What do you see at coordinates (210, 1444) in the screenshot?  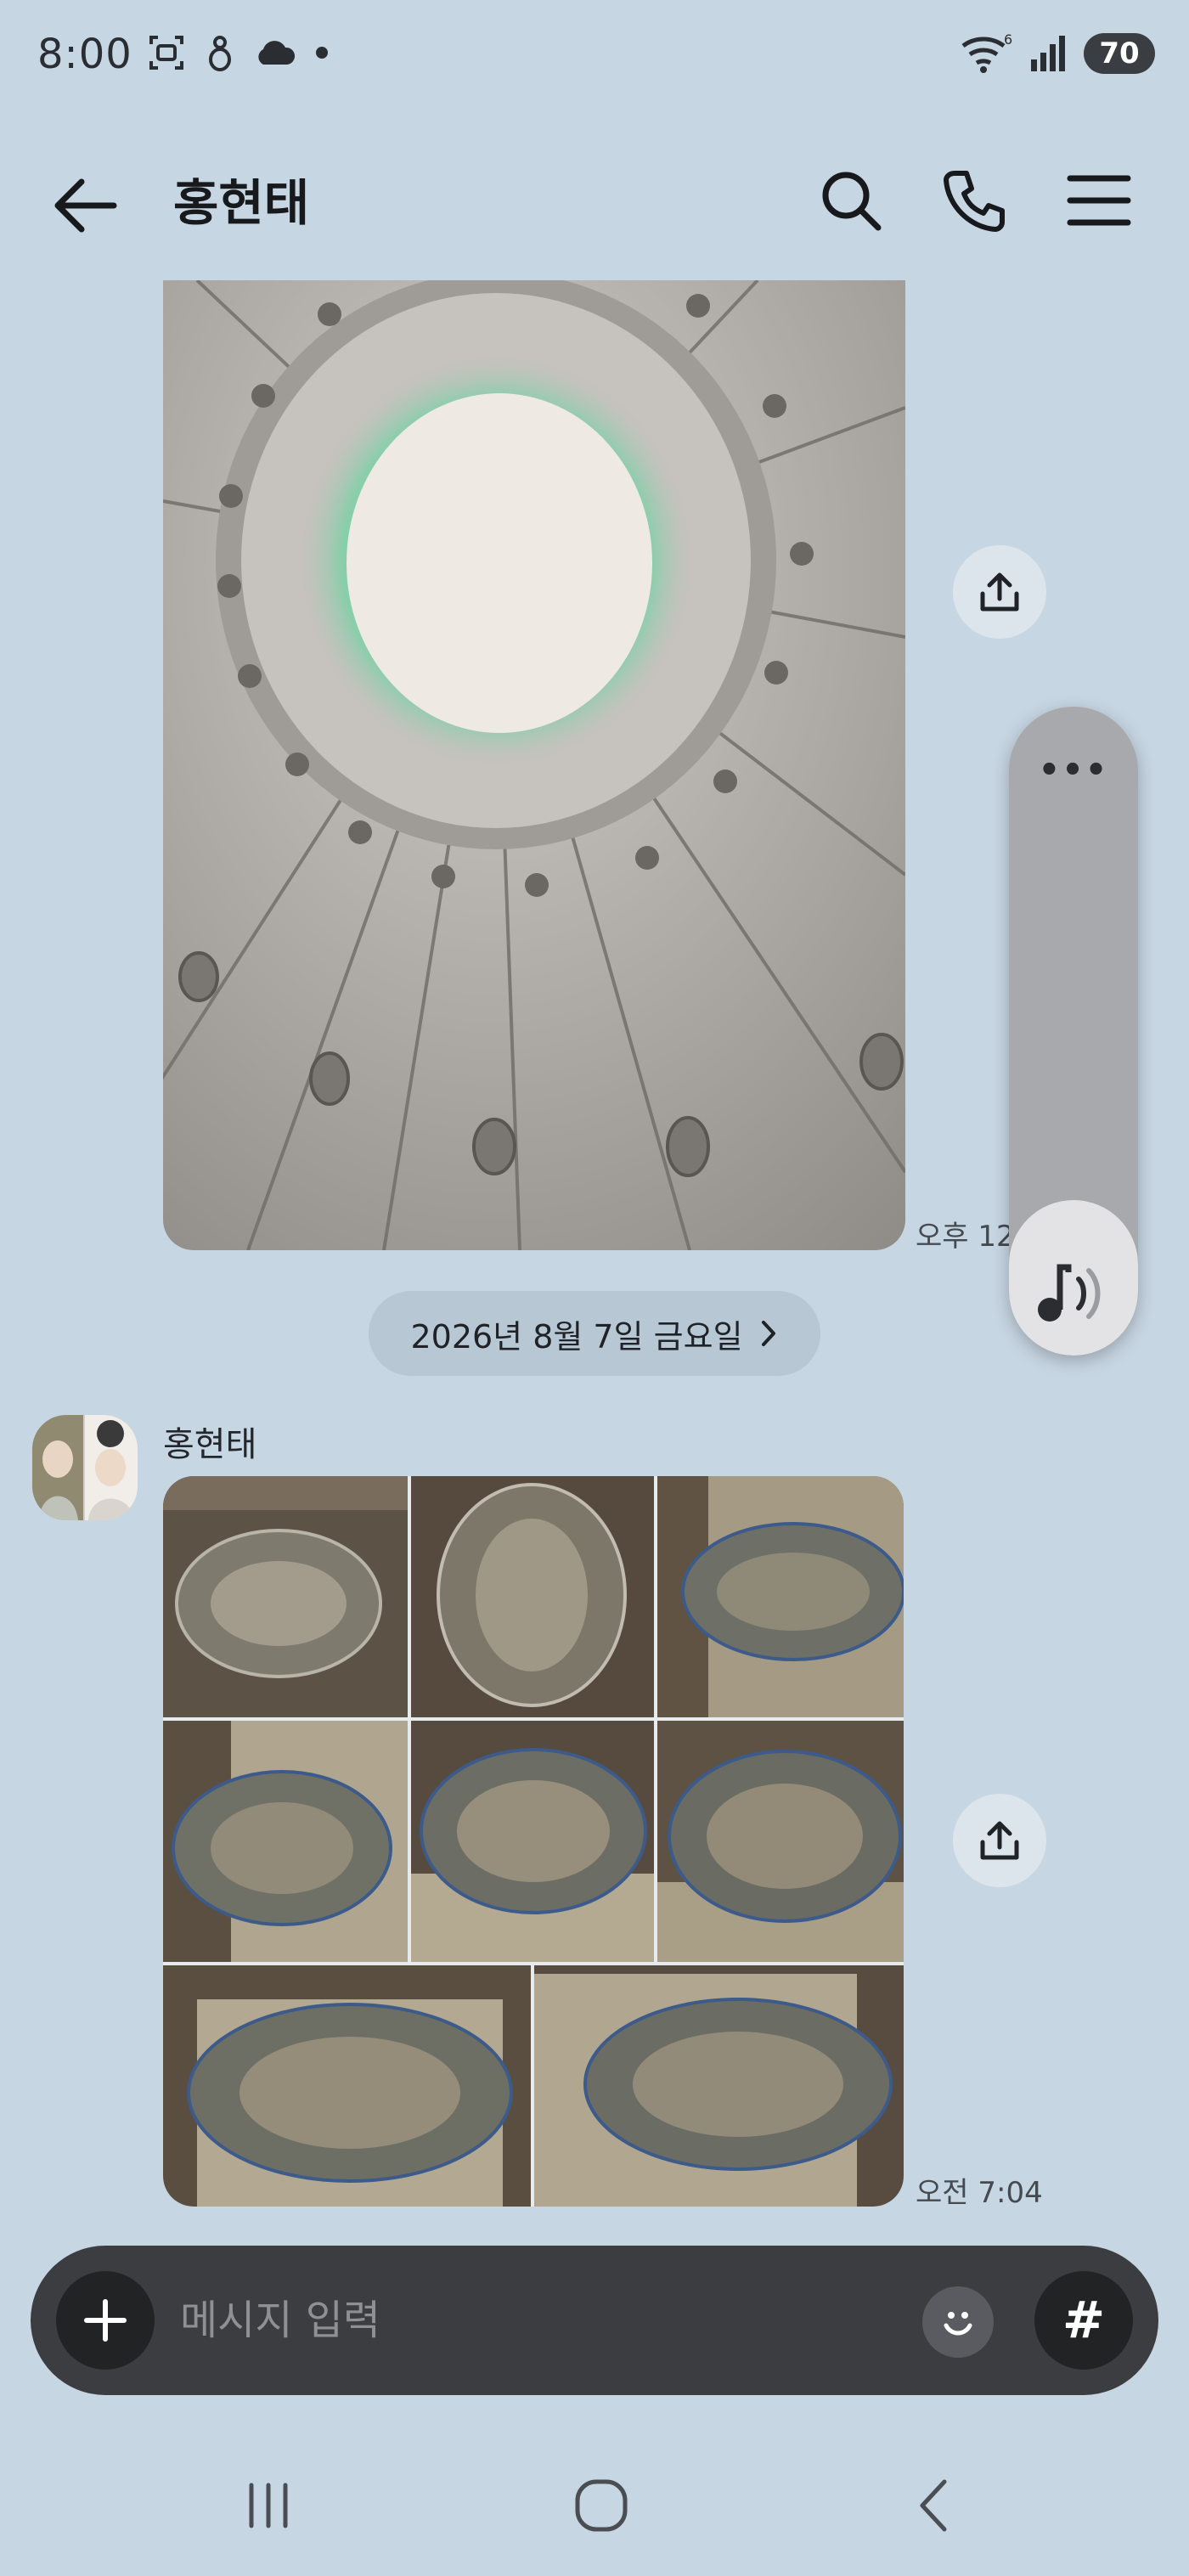 I see `sender-name: 홍현태` at bounding box center [210, 1444].